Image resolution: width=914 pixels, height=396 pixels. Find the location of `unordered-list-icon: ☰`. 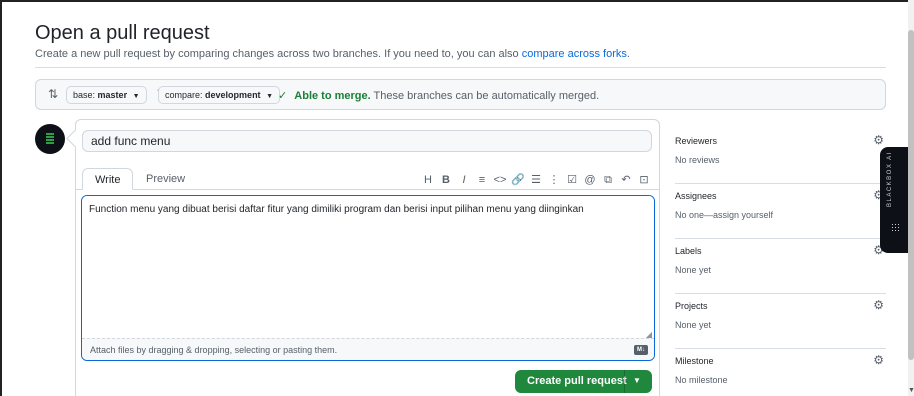

unordered-list-icon: ☰ is located at coordinates (536, 180).